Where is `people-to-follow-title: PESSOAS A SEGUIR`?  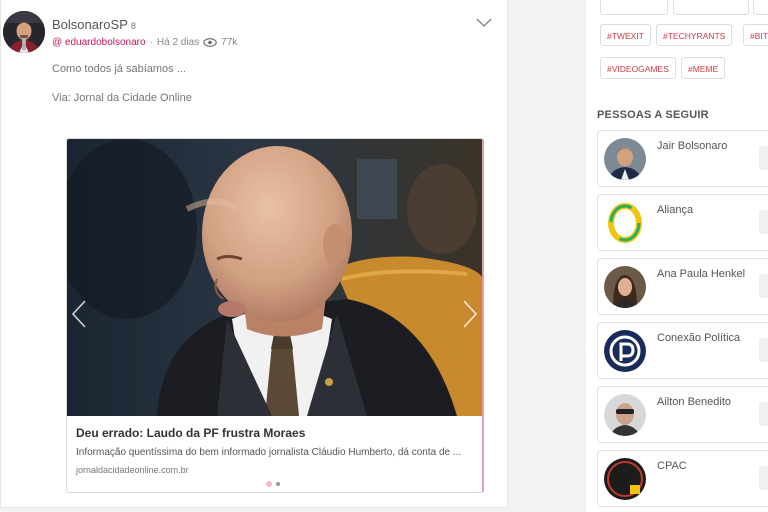
people-to-follow-title: PESSOAS A SEGUIR is located at coordinates (653, 115).